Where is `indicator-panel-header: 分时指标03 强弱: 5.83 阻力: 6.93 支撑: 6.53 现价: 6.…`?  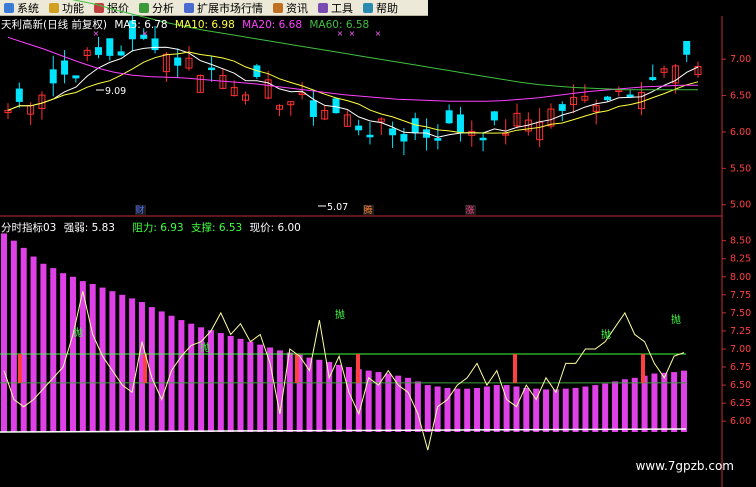 indicator-panel-header: 分时指标03 强弱: 5.83 阻力: 6.93 支撑: 6.53 现价: 6.… is located at coordinates (151, 227).